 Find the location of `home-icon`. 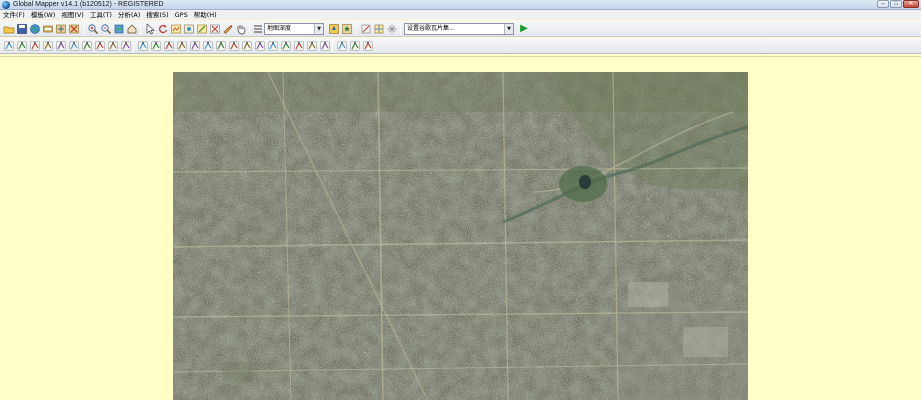

home-icon is located at coordinates (132, 29).